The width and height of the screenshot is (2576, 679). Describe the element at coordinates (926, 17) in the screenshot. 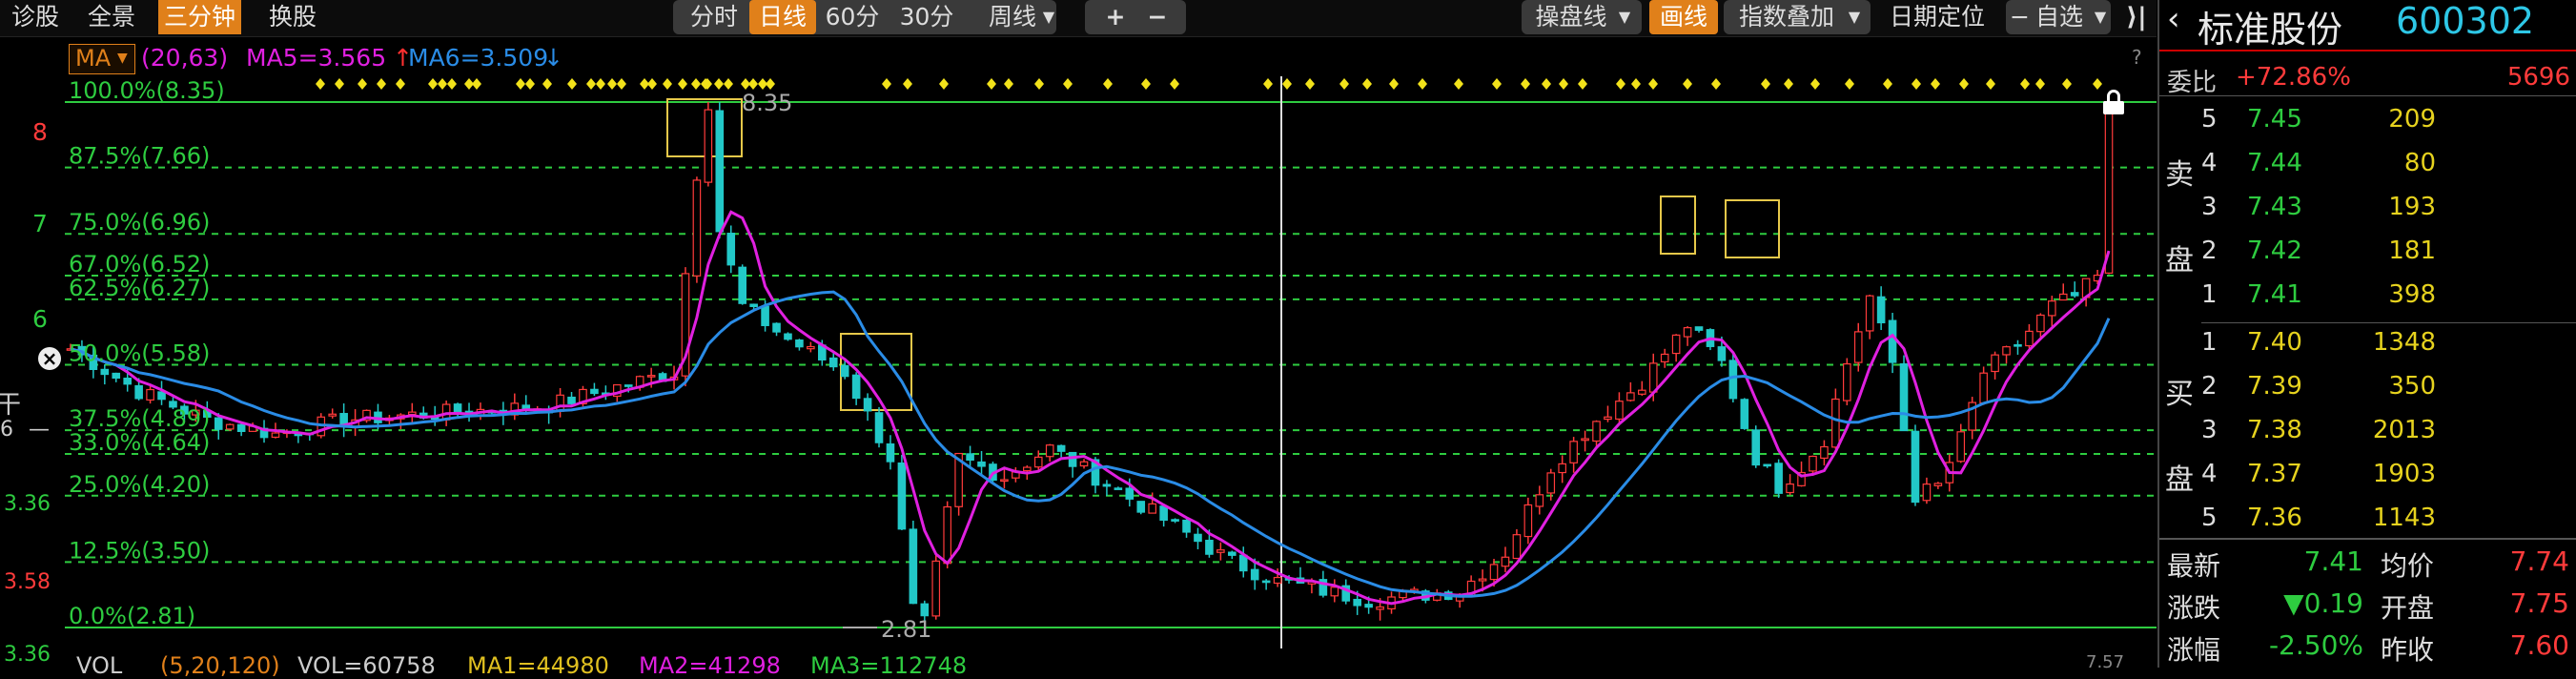

I see `period-30min: 30分` at that location.